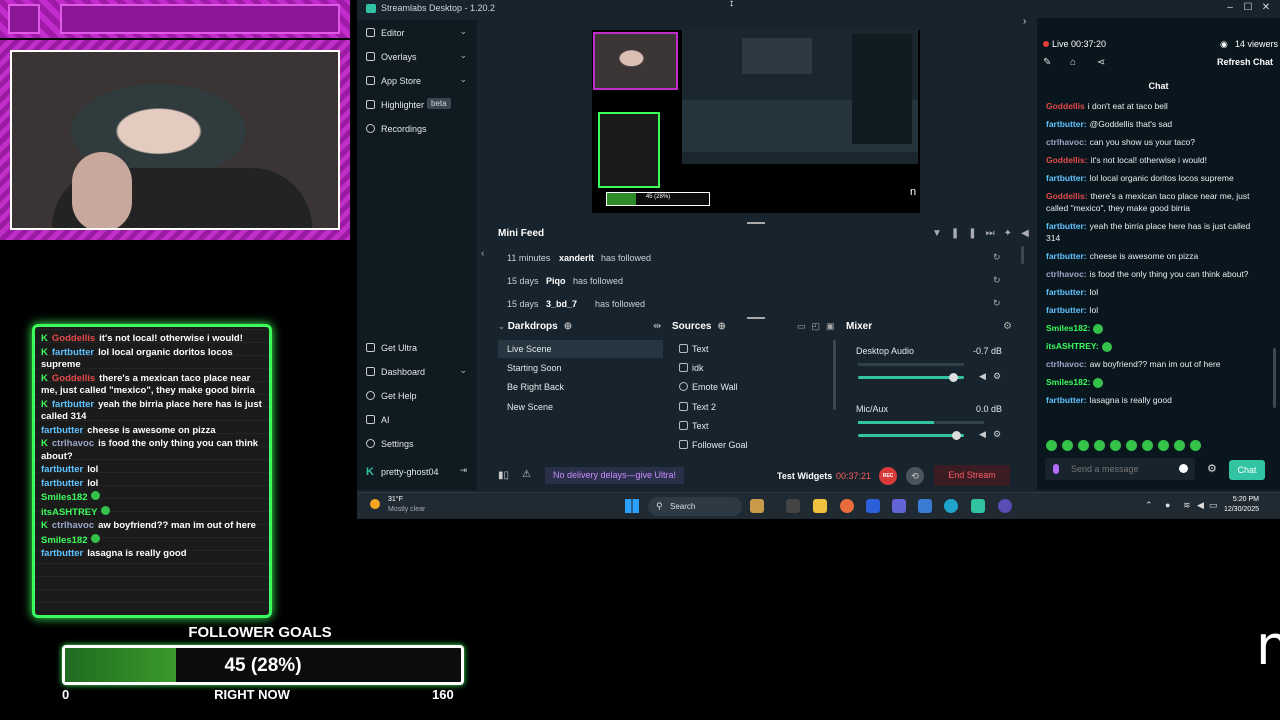 This screenshot has width=1280, height=720. Describe the element at coordinates (1274, 378) in the screenshot. I see `chat-scrollbar` at that location.